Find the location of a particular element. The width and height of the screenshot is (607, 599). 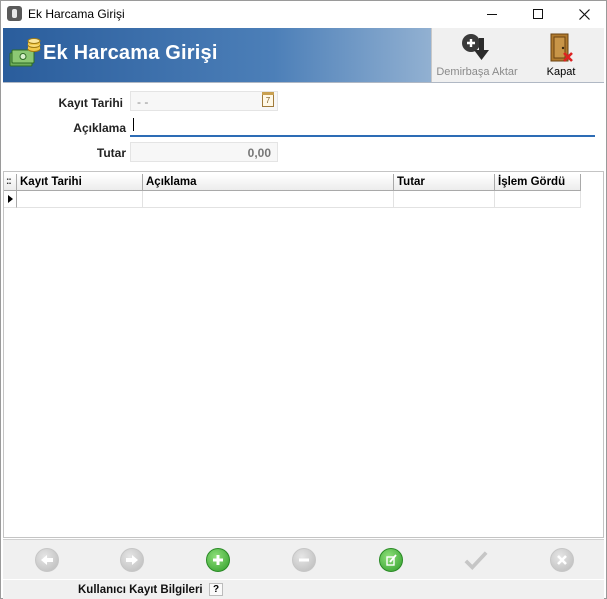

confirm-icon is located at coordinates (476, 561).